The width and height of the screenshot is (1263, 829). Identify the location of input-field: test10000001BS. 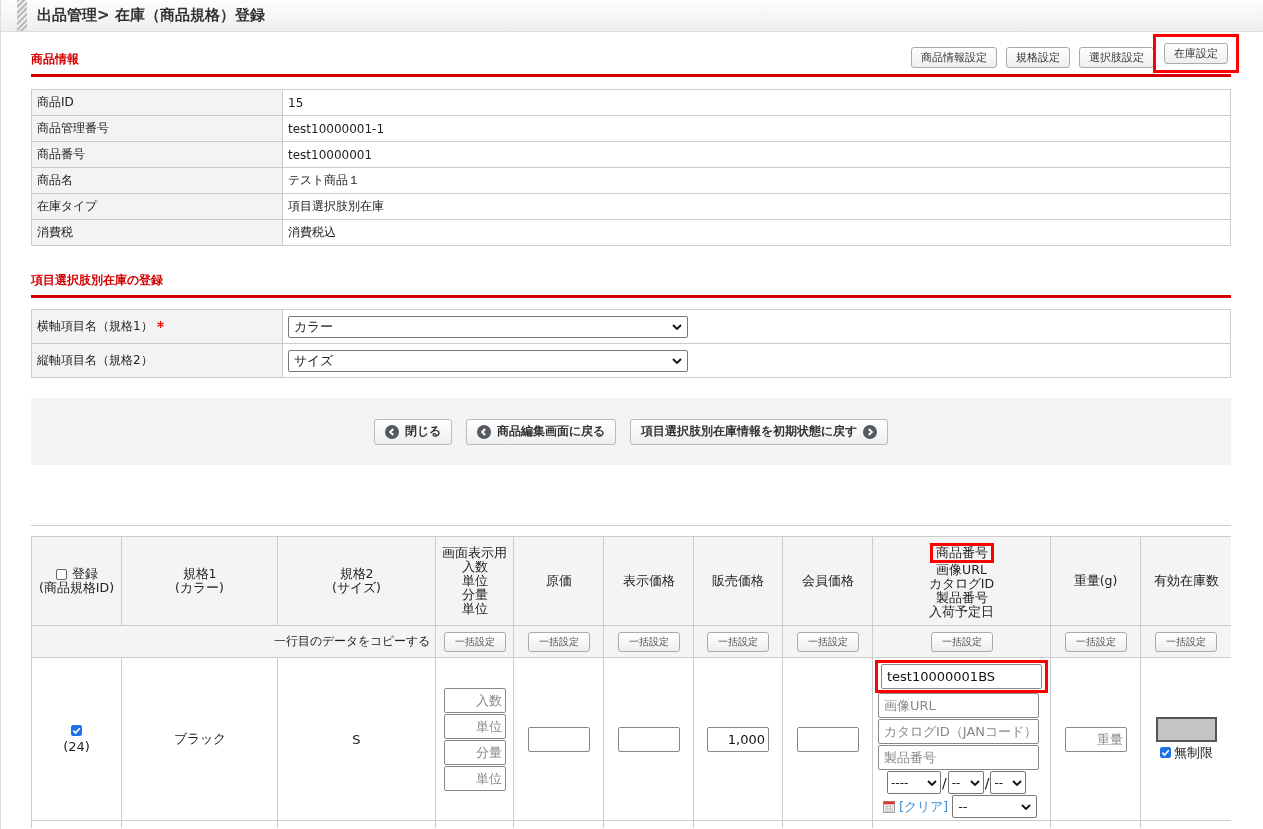
(961, 676).